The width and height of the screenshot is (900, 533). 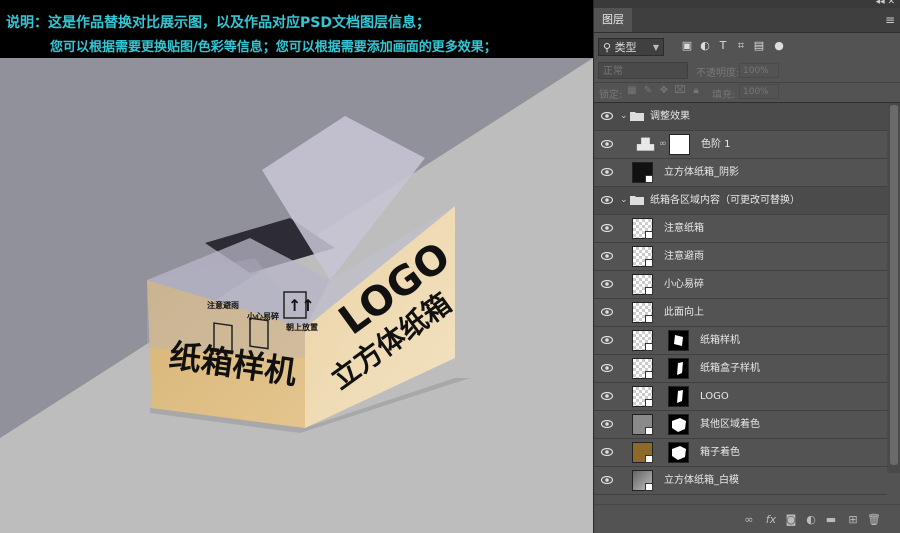 What do you see at coordinates (730, 368) in the screenshot?
I see `layer-name: 纸箱盒子样机` at bounding box center [730, 368].